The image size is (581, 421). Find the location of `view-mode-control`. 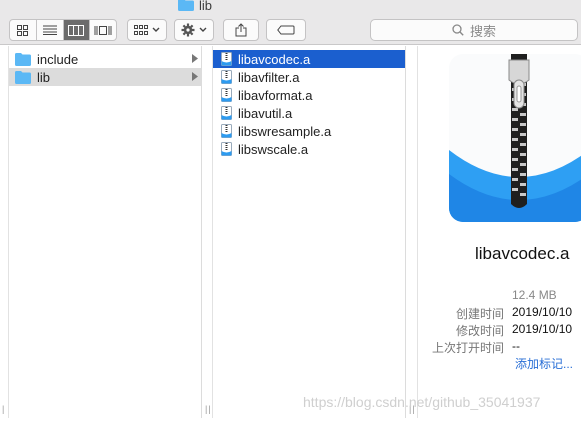

view-mode-control is located at coordinates (63, 30).